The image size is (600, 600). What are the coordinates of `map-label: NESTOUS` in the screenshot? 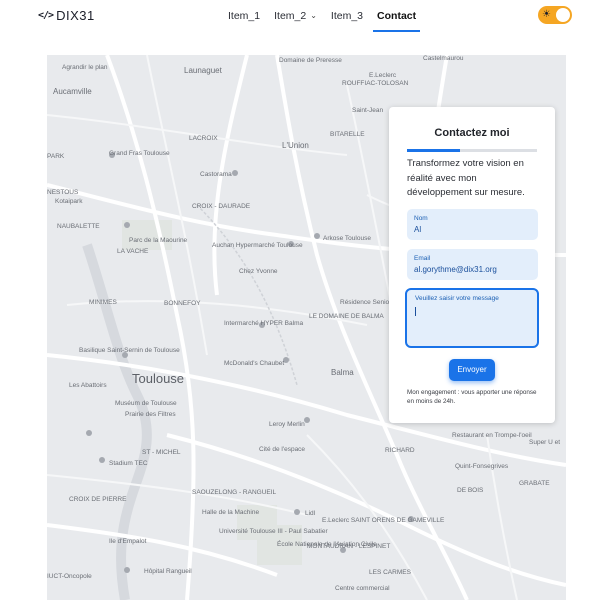 It's located at (63, 192).